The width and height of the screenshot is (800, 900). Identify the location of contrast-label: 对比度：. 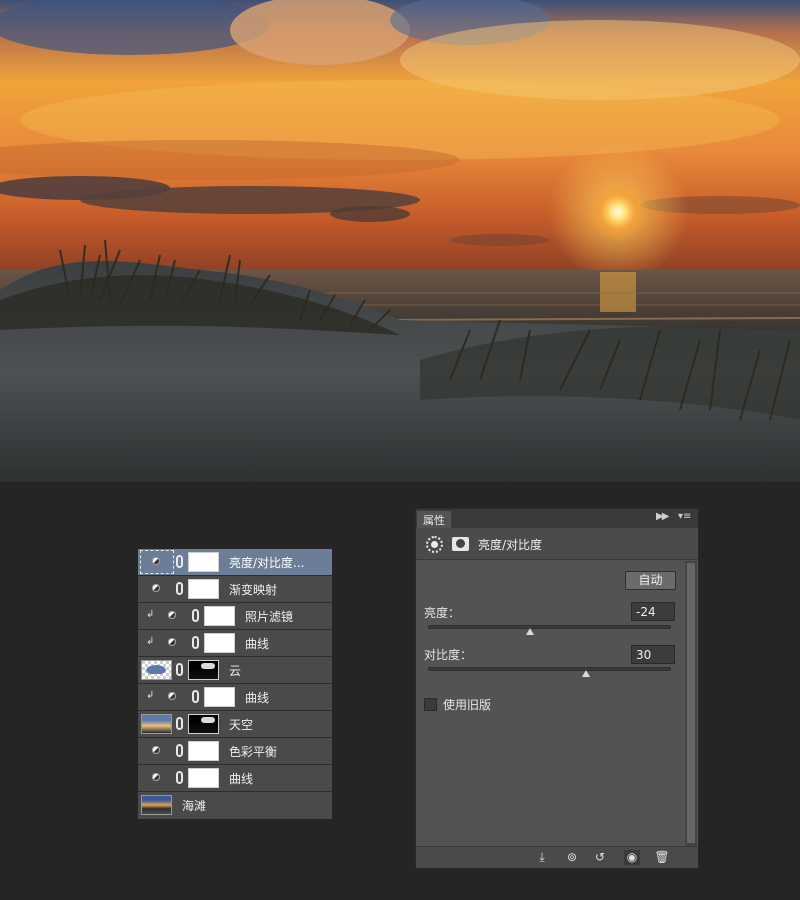
(448, 655).